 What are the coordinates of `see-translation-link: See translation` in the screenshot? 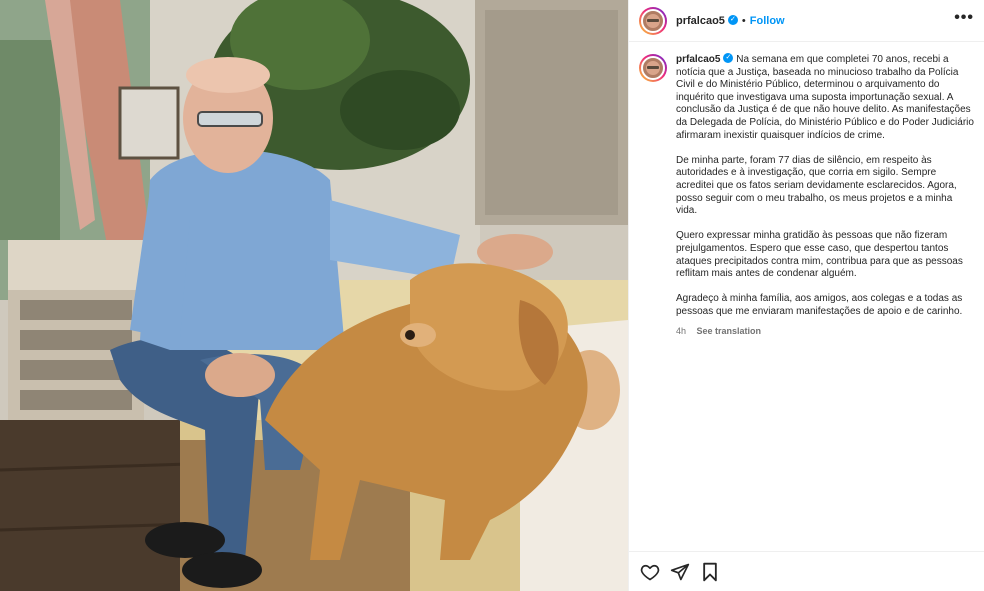 It's located at (729, 331).